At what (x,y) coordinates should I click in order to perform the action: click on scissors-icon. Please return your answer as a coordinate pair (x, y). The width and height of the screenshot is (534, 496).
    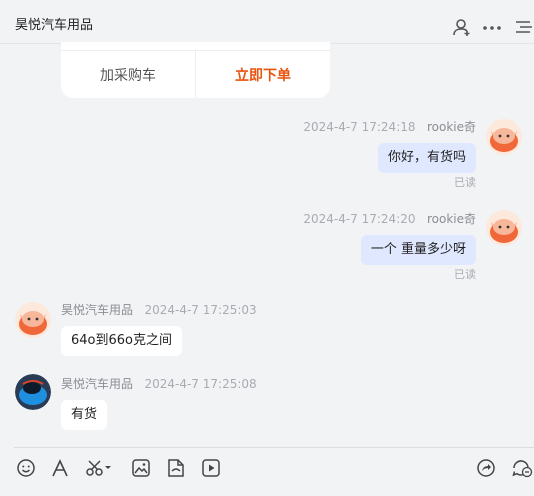
    Looking at the image, I should click on (99, 468).